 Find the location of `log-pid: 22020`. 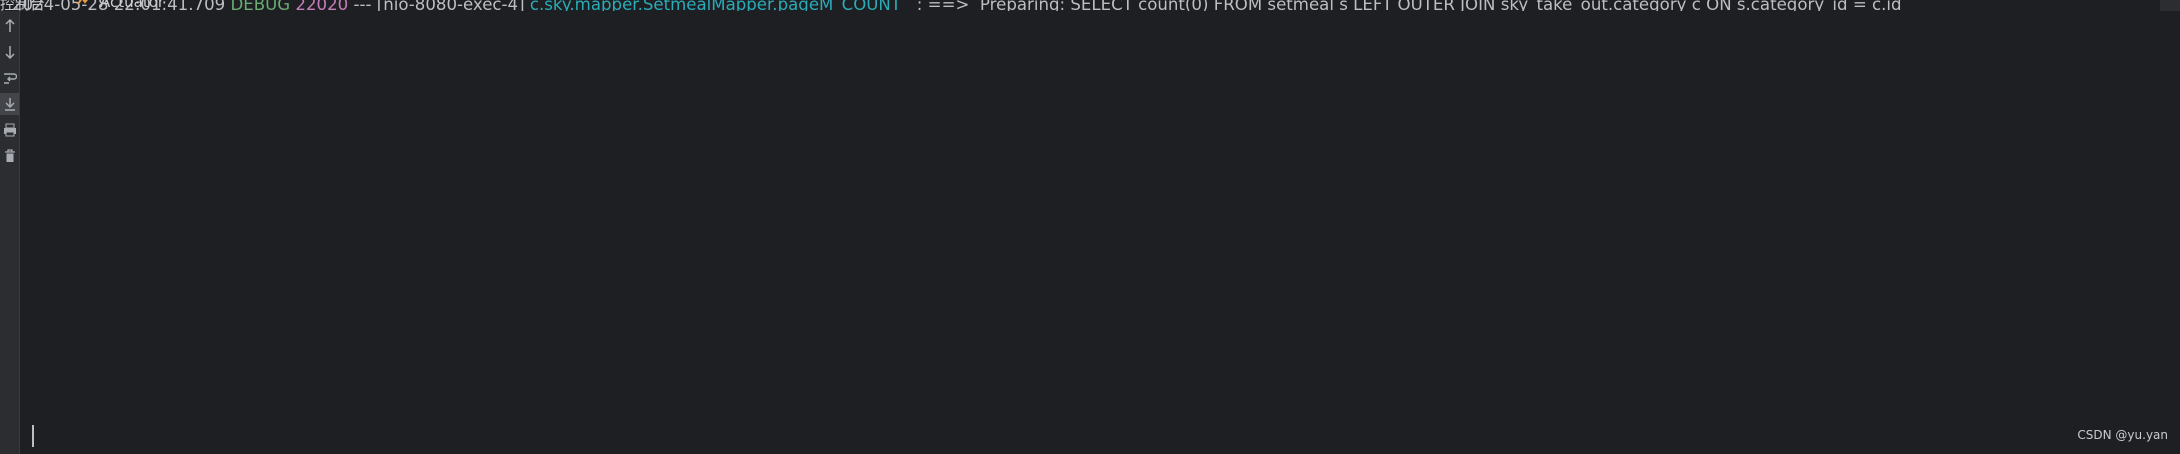

log-pid: 22020 is located at coordinates (322, 5).